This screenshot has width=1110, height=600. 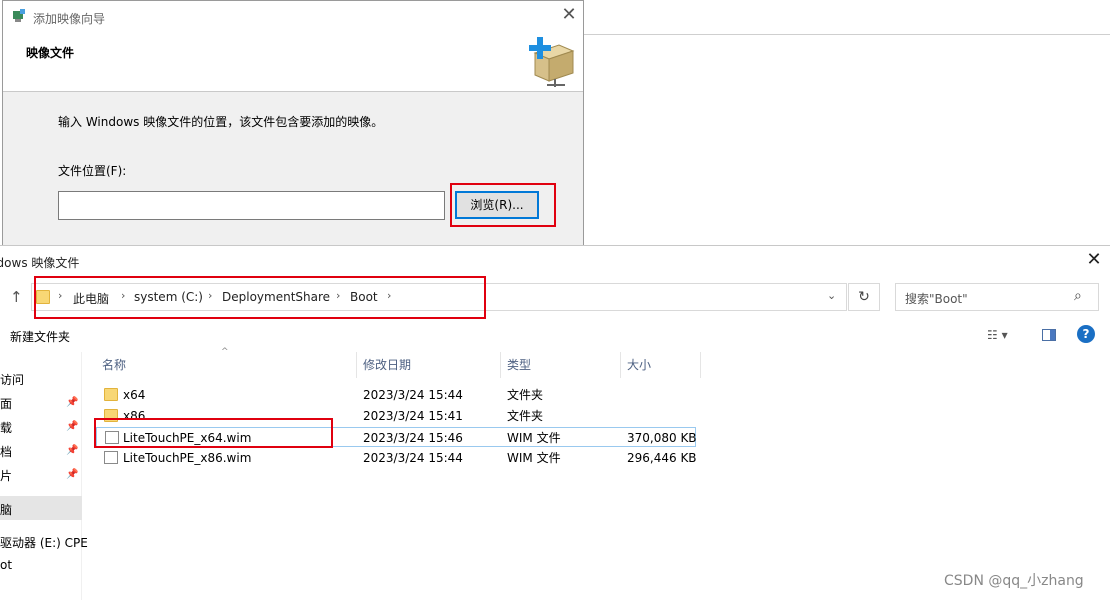 I want to click on toolbar: 新建文件夹 ☷ ▾ ?, so click(x=555, y=336).